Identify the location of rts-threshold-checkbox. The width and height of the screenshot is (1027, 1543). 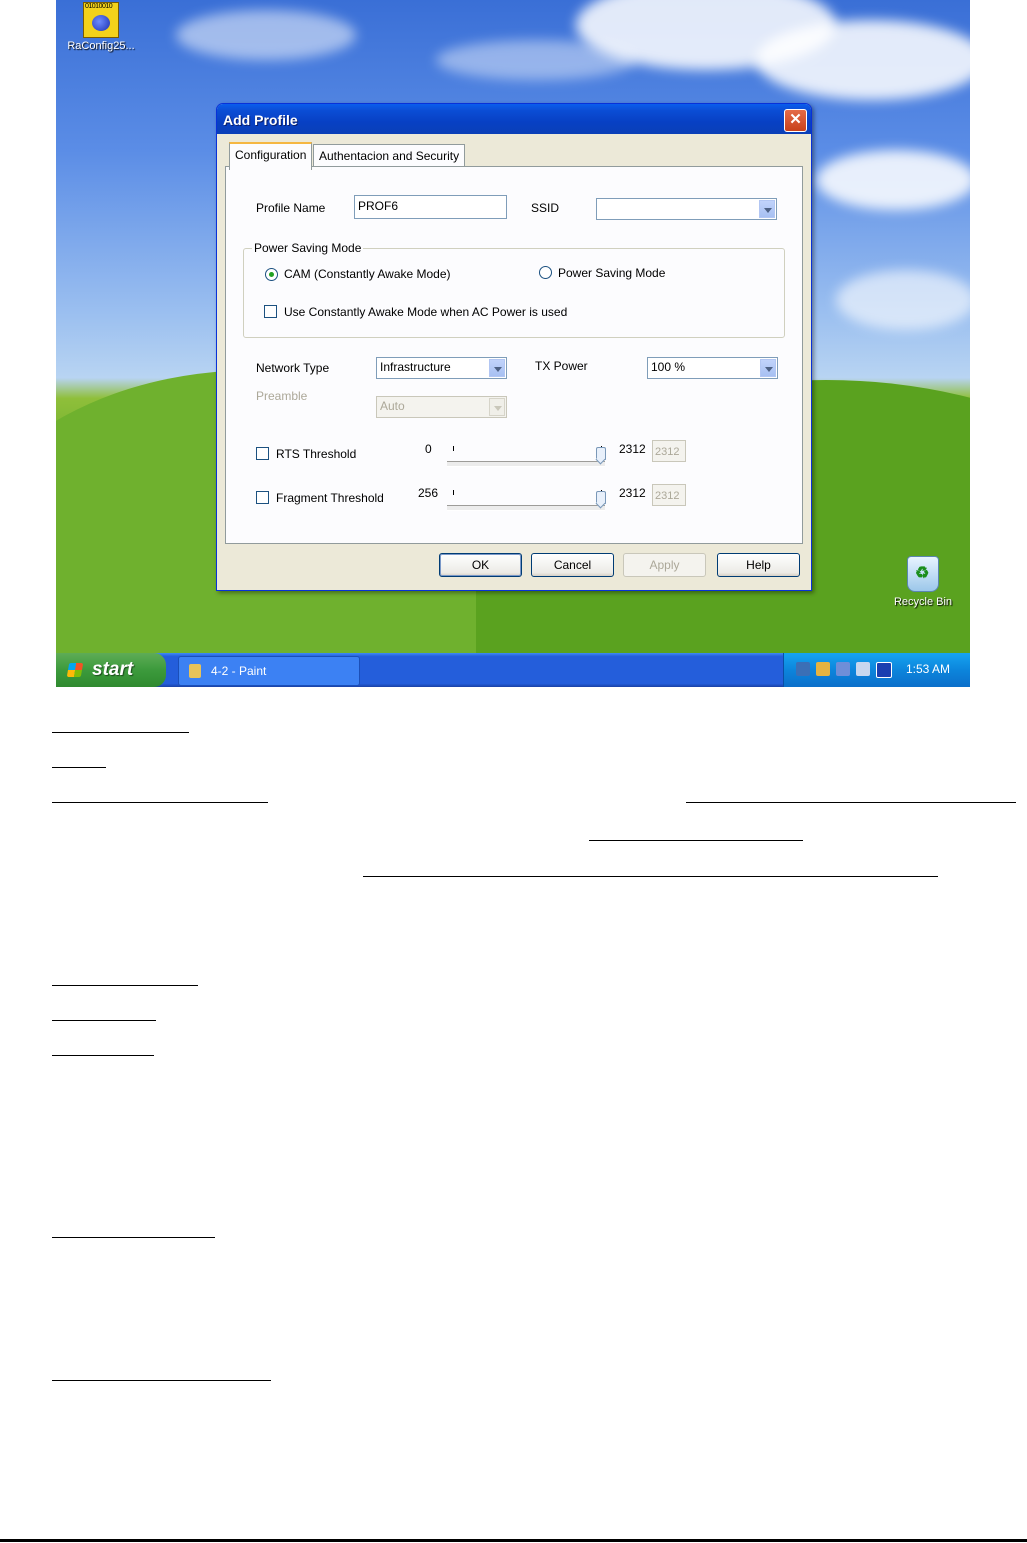
(262, 453).